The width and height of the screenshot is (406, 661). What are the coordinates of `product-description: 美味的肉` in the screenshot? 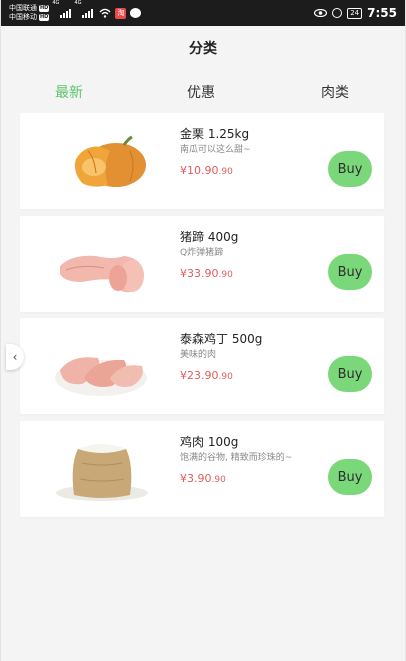 It's located at (198, 355).